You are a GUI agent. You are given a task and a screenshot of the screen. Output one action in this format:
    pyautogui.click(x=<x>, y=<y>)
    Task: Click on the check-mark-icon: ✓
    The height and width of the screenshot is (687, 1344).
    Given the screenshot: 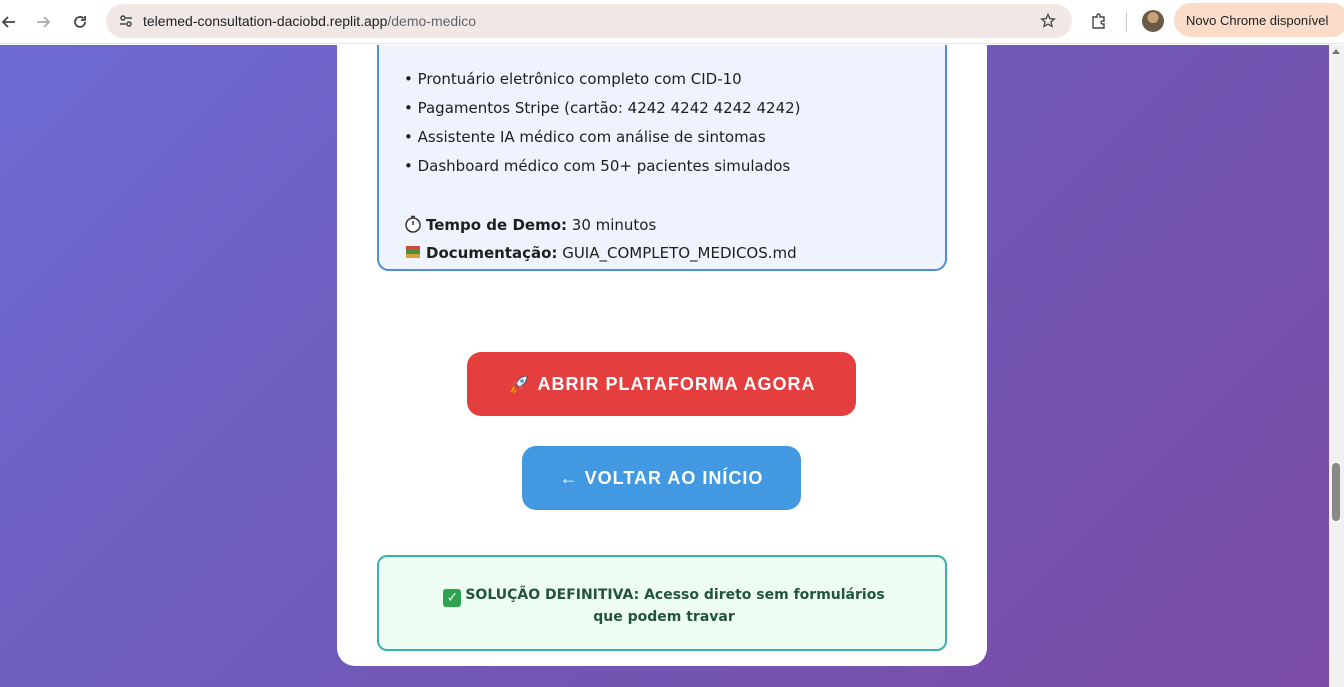 What is the action you would take?
    pyautogui.click(x=452, y=598)
    